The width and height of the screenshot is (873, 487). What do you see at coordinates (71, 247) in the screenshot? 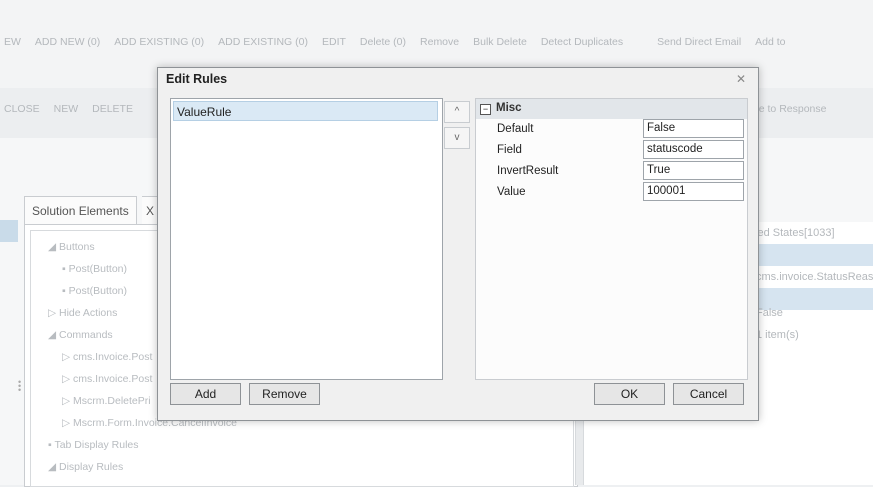
I see `tree-item: ◢ Buttons` at bounding box center [71, 247].